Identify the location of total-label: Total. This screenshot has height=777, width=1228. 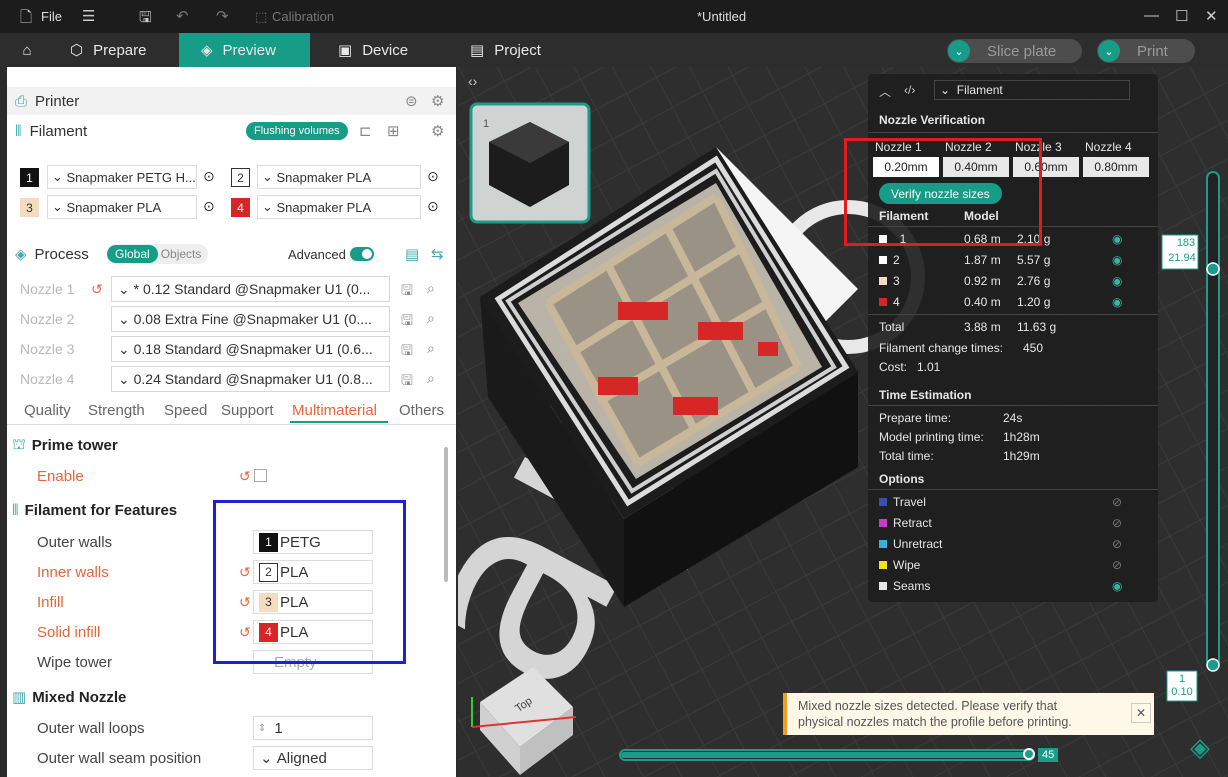
(892, 327).